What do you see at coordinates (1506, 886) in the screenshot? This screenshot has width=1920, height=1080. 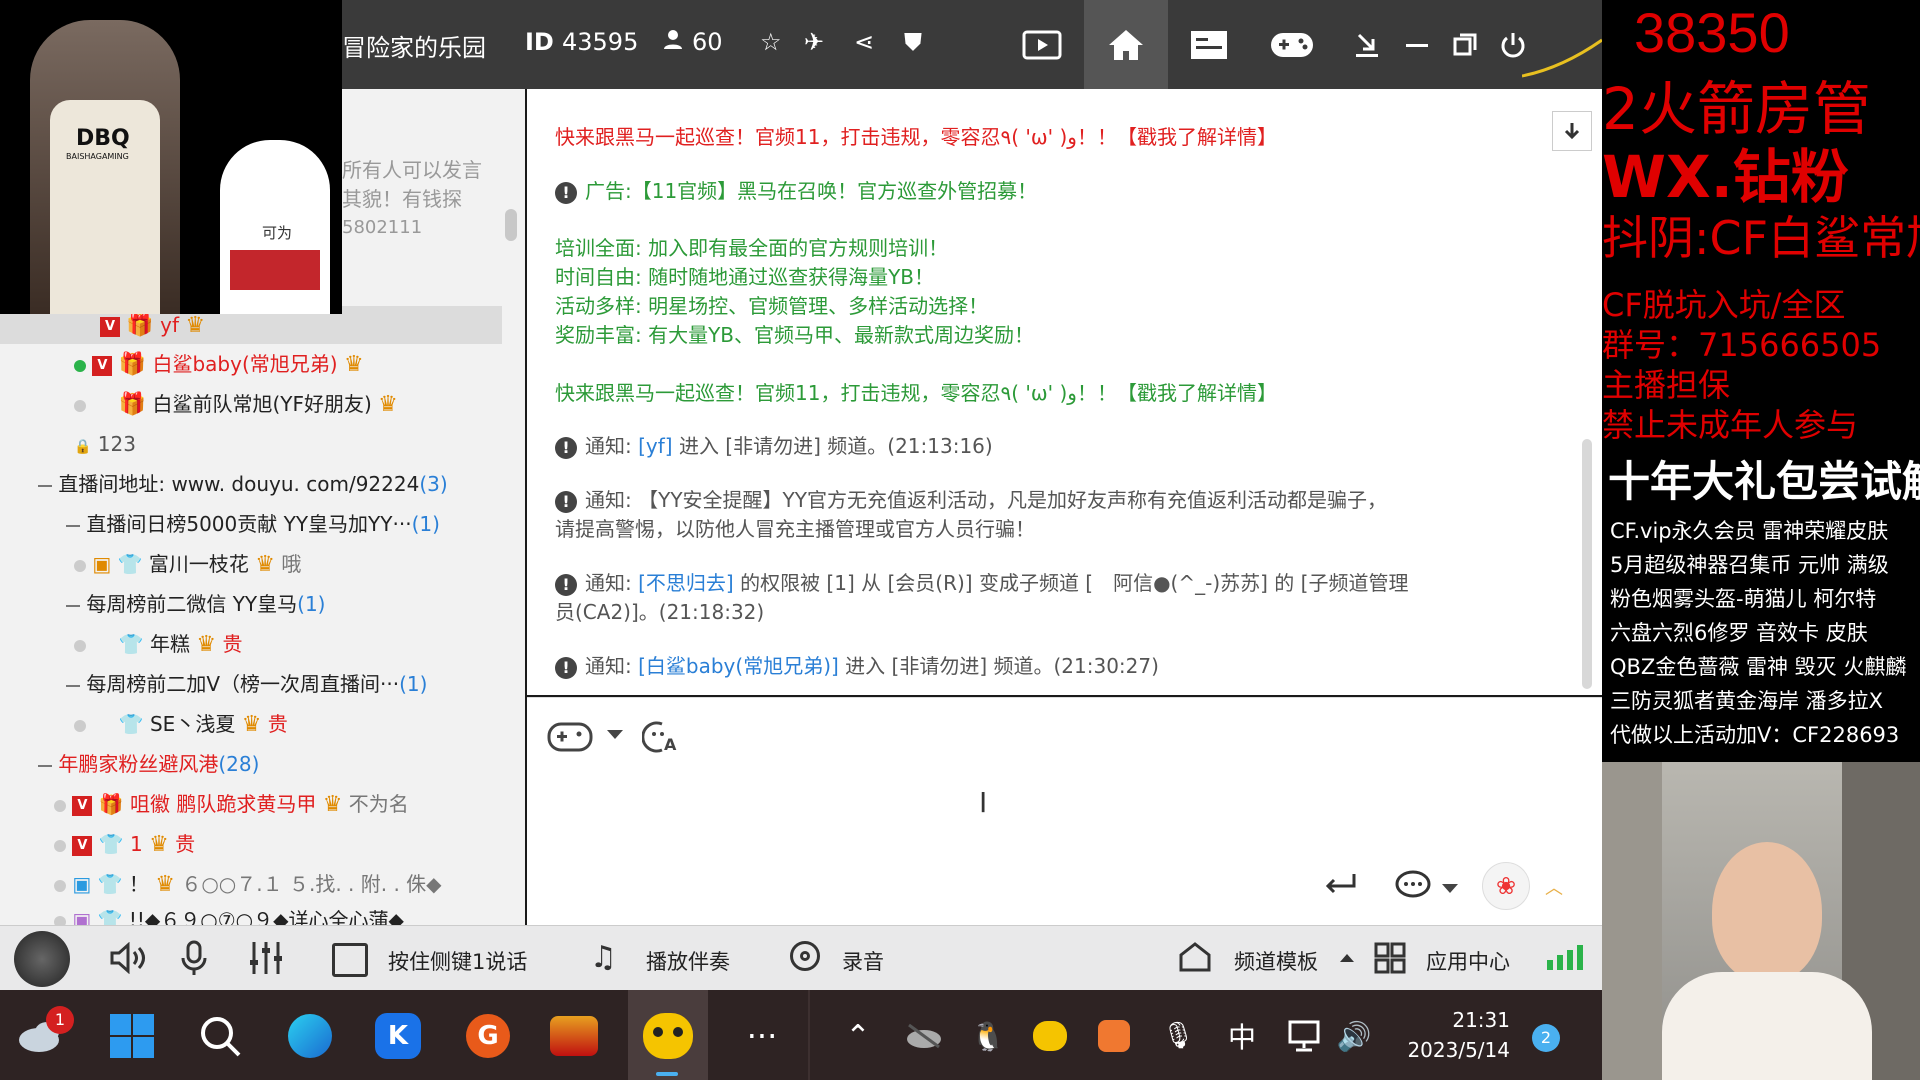 I see `flower-icon: ❀` at bounding box center [1506, 886].